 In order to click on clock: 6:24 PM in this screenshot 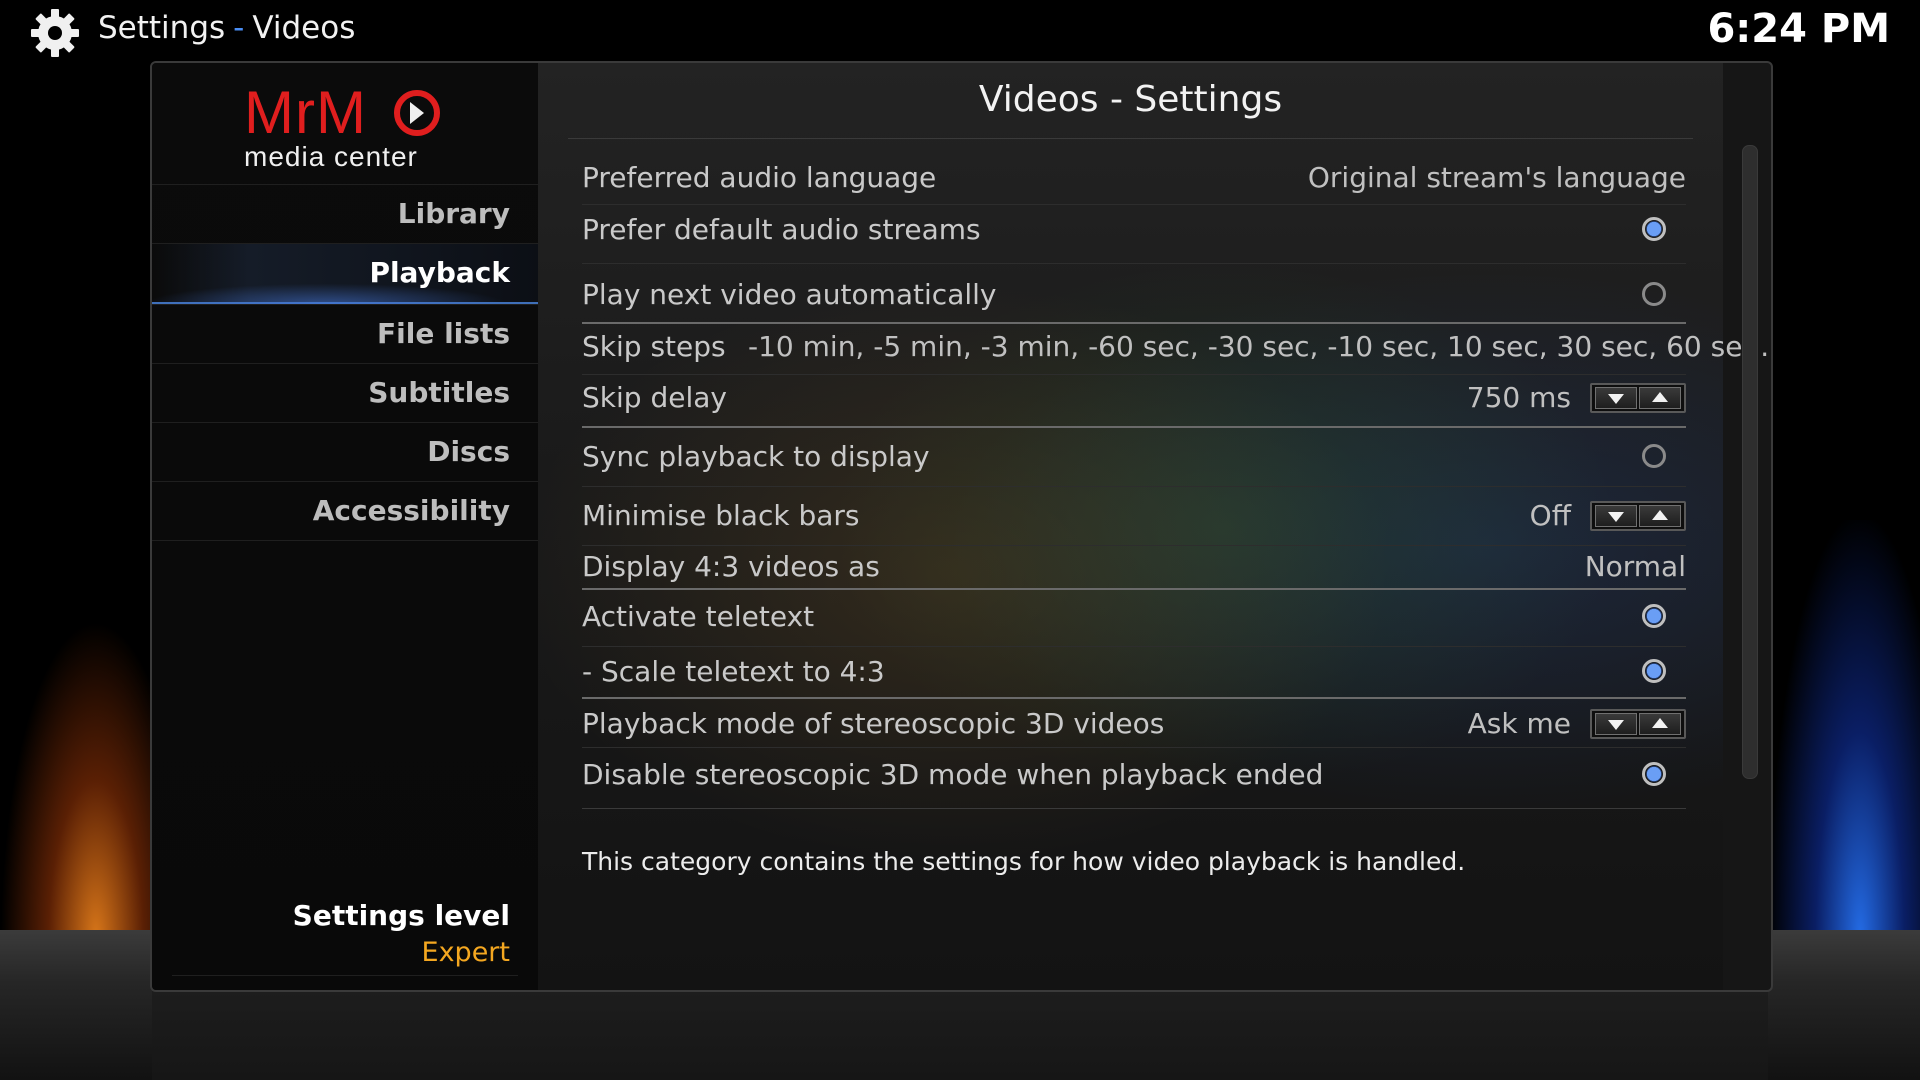, I will do `click(1798, 29)`.